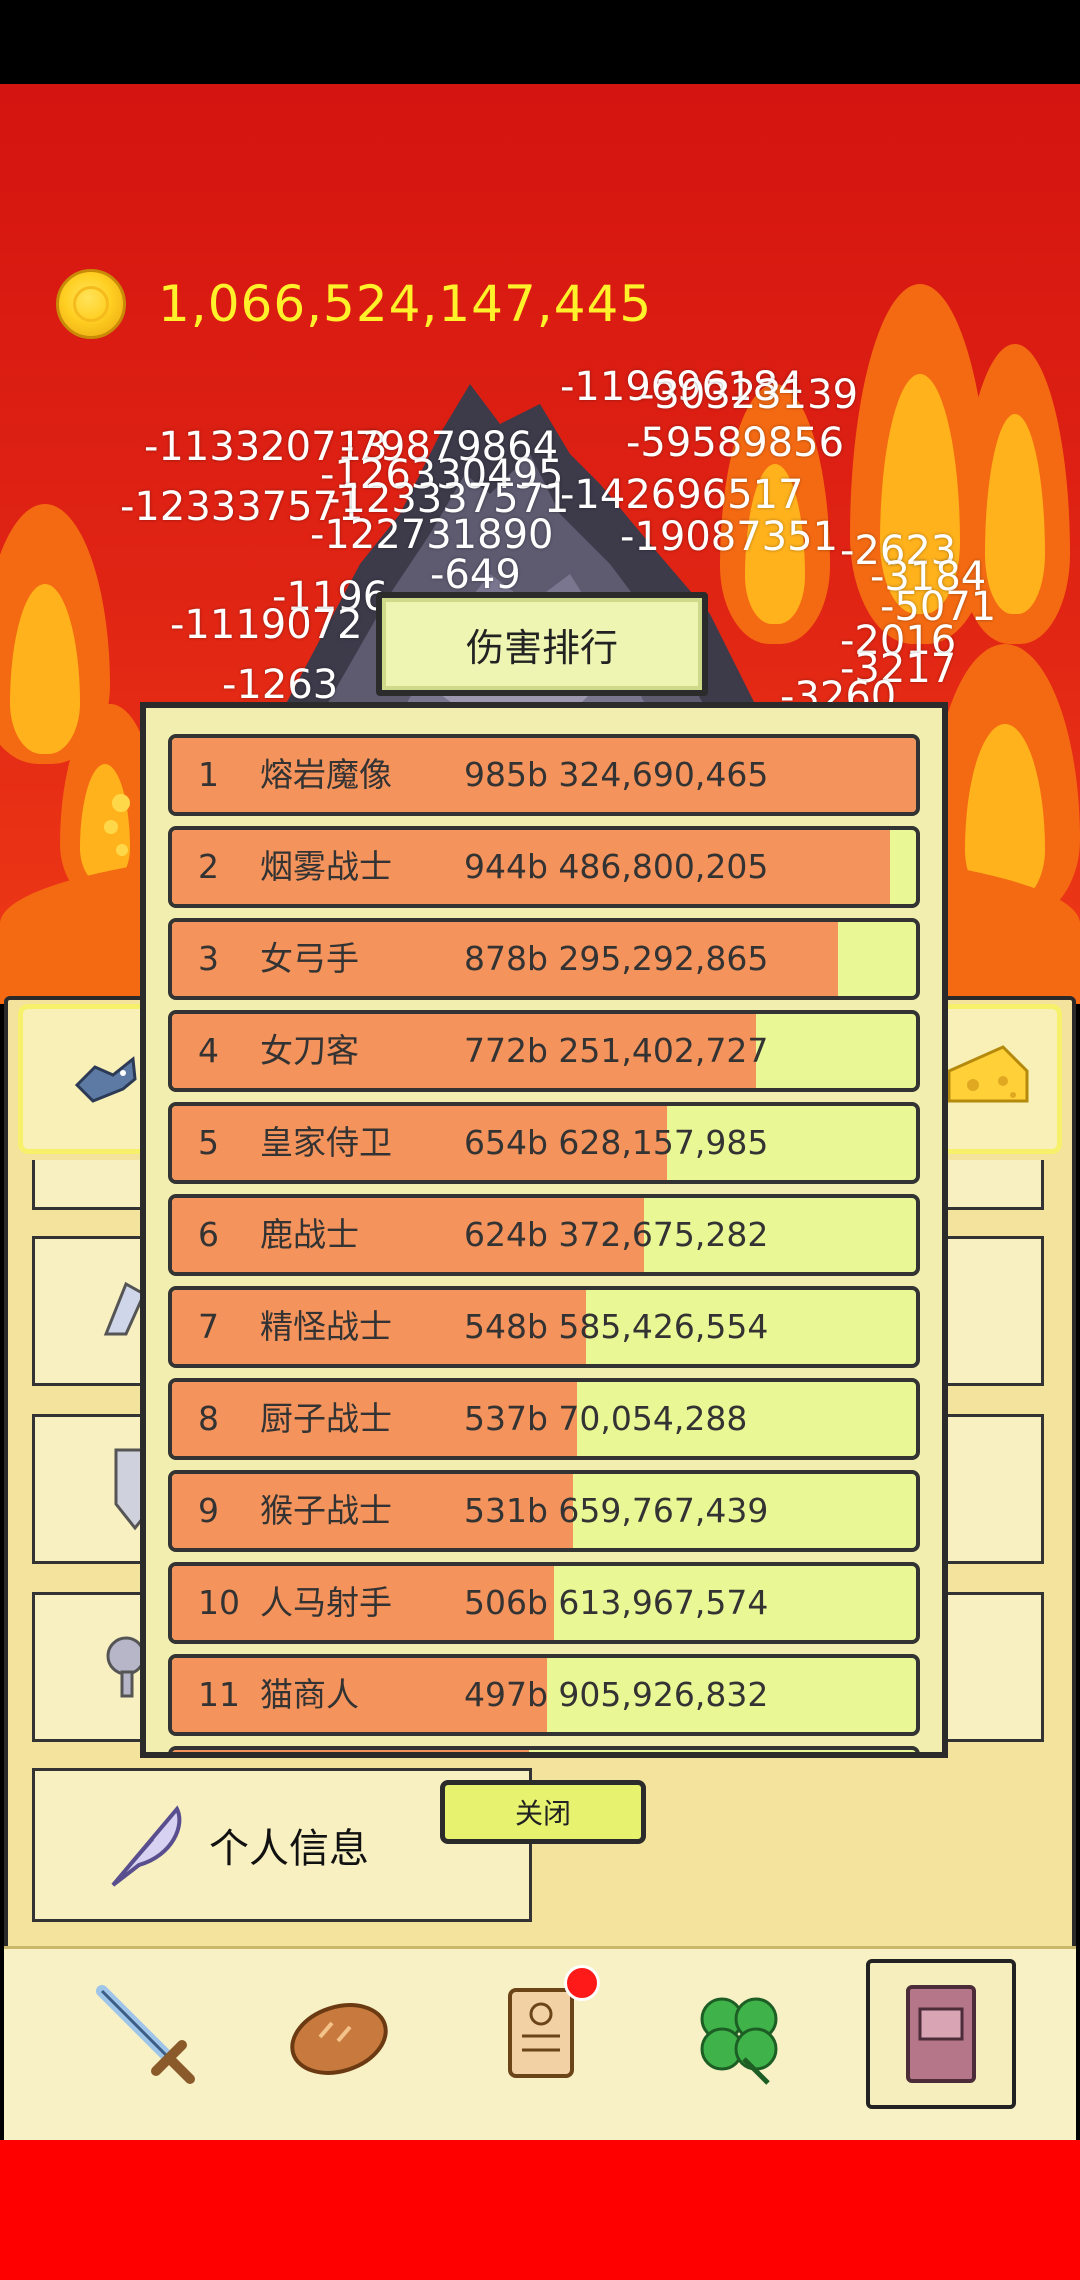  I want to click on damage-total: 772b 251,402,727, so click(616, 1050).